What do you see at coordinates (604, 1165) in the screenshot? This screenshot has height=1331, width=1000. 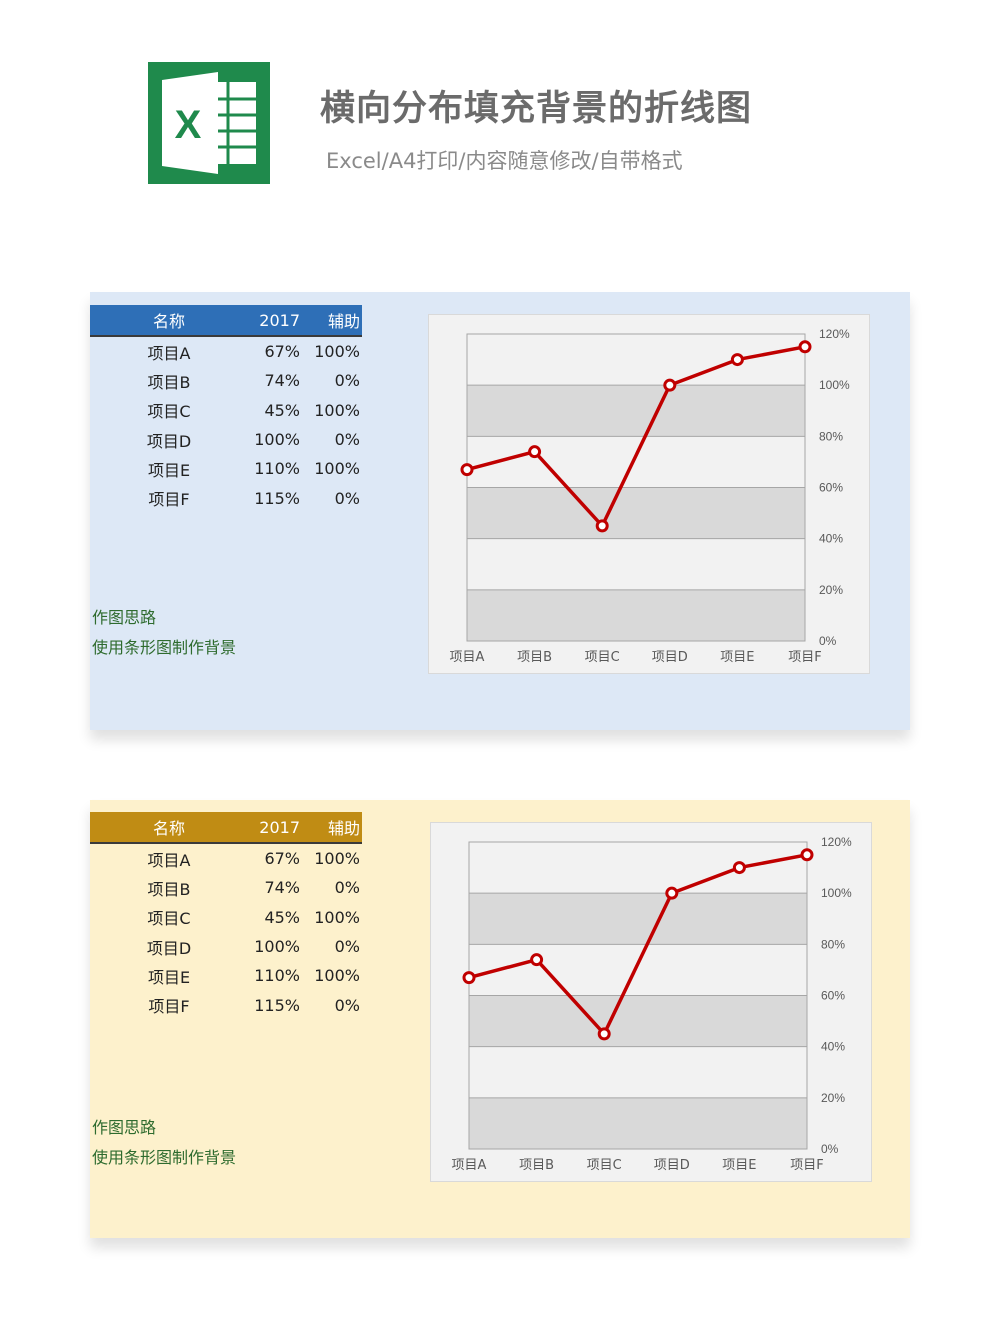 I see `x-tick-label: 项目C` at bounding box center [604, 1165].